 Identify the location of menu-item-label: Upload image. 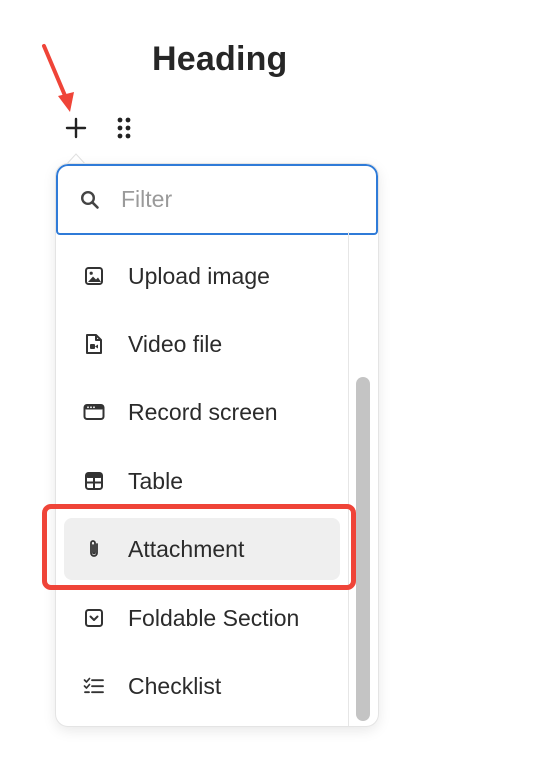
(199, 275).